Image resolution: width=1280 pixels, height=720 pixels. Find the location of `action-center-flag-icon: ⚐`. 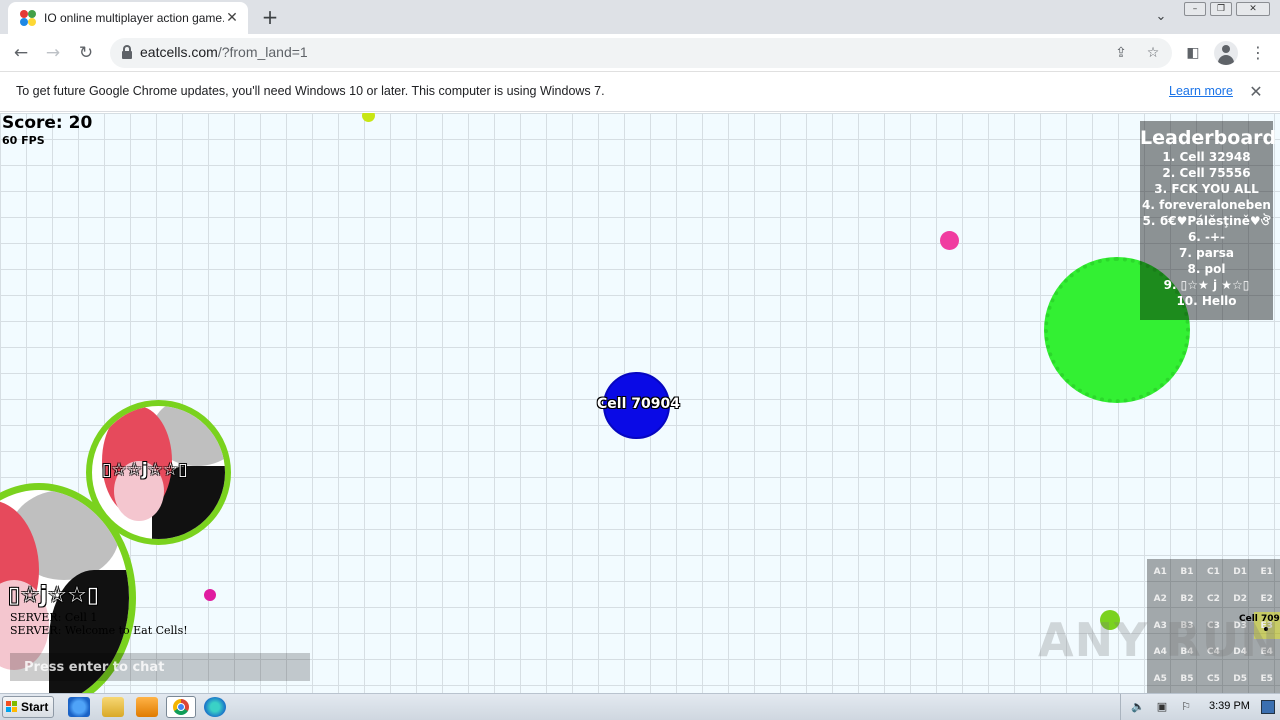

action-center-flag-icon: ⚐ is located at coordinates (1186, 707).